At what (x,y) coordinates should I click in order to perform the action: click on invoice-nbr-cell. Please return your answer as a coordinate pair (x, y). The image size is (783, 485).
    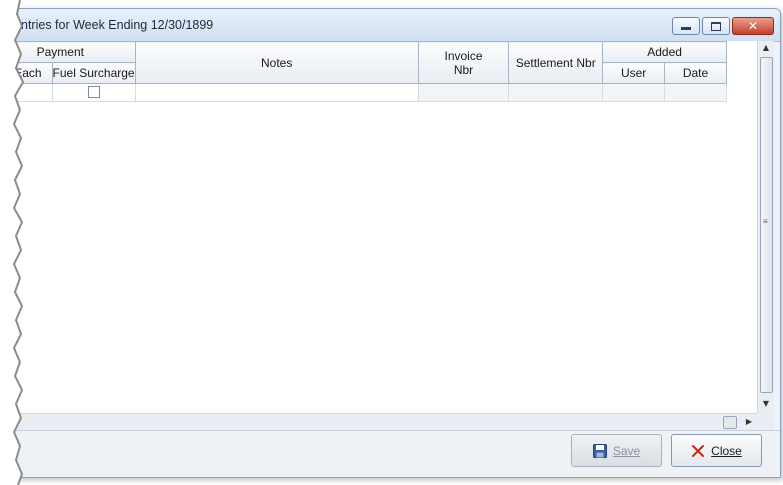
    Looking at the image, I should click on (463, 92).